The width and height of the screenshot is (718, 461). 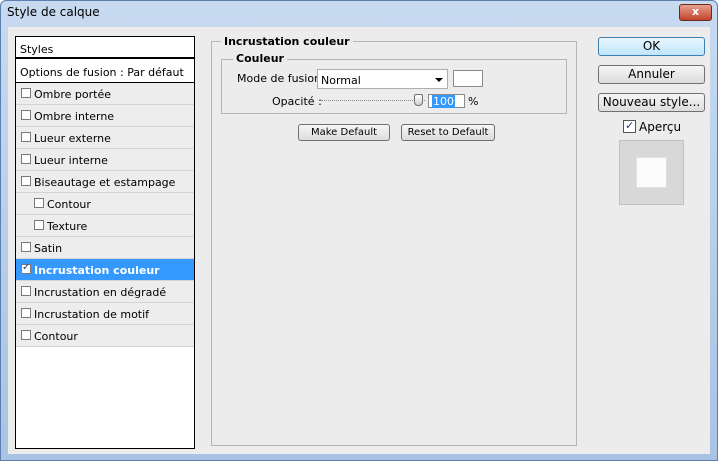 I want to click on reset-to-default-button: Reset to Default, so click(x=448, y=132).